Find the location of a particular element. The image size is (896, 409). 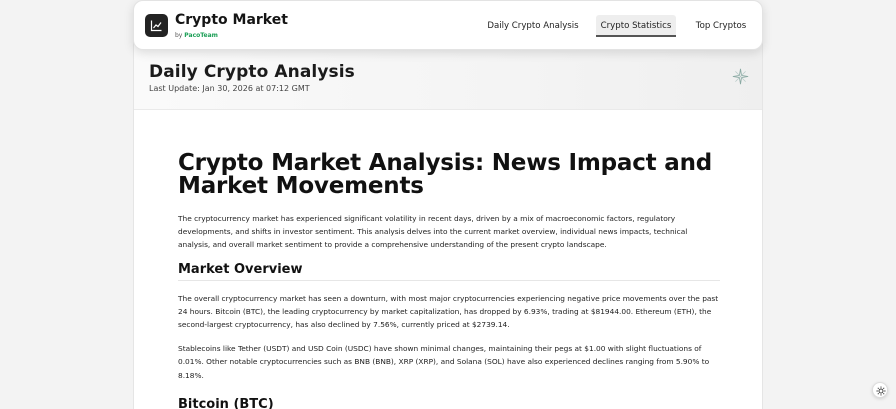

nav-top-cryptos: Top Cryptos is located at coordinates (721, 26).